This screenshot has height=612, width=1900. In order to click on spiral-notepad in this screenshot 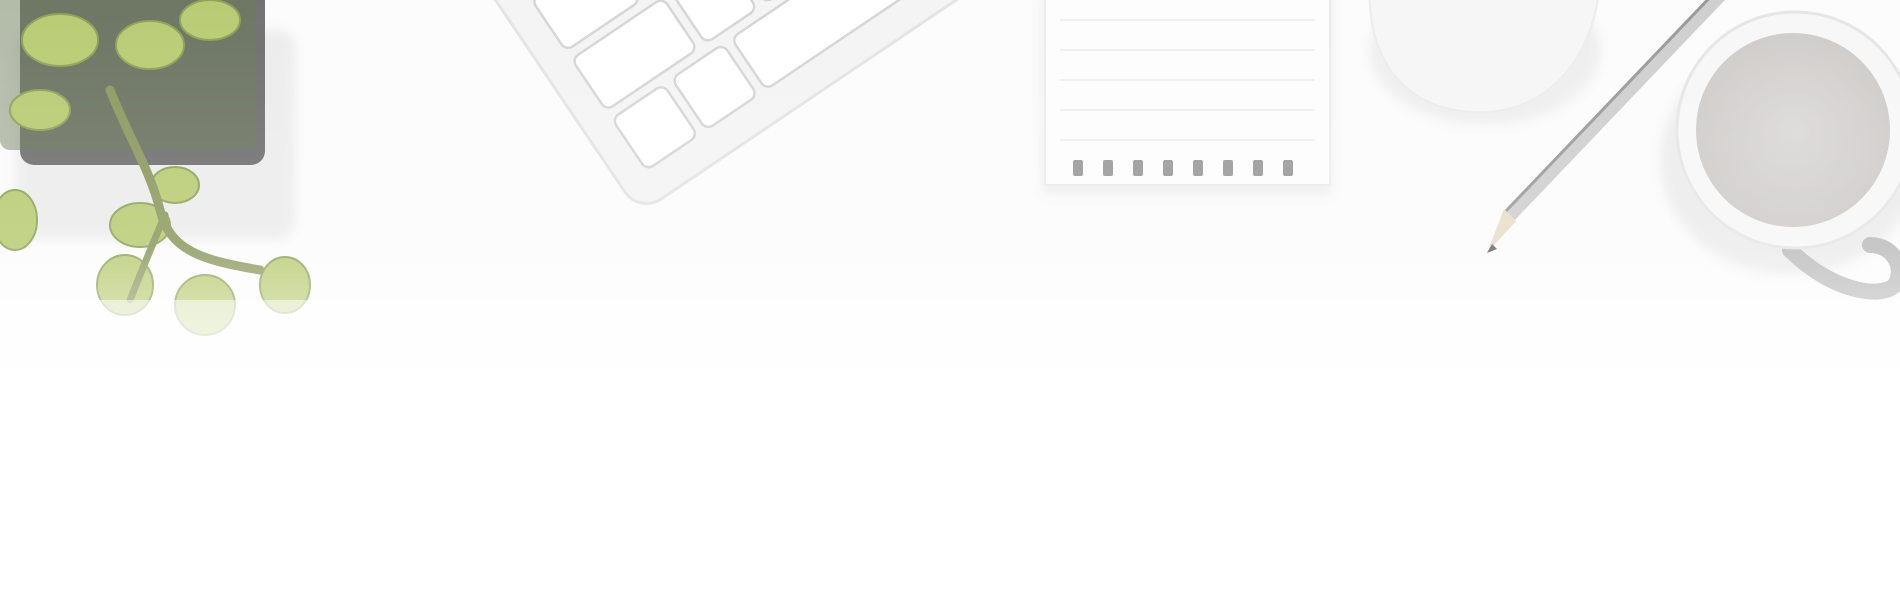, I will do `click(1187, 97)`.